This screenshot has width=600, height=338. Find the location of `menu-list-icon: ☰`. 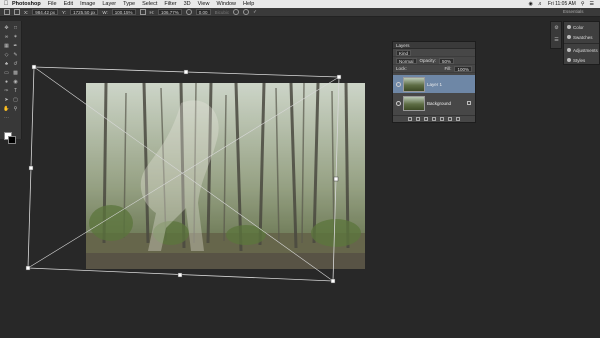

menu-list-icon: ☰ is located at coordinates (592, 4).